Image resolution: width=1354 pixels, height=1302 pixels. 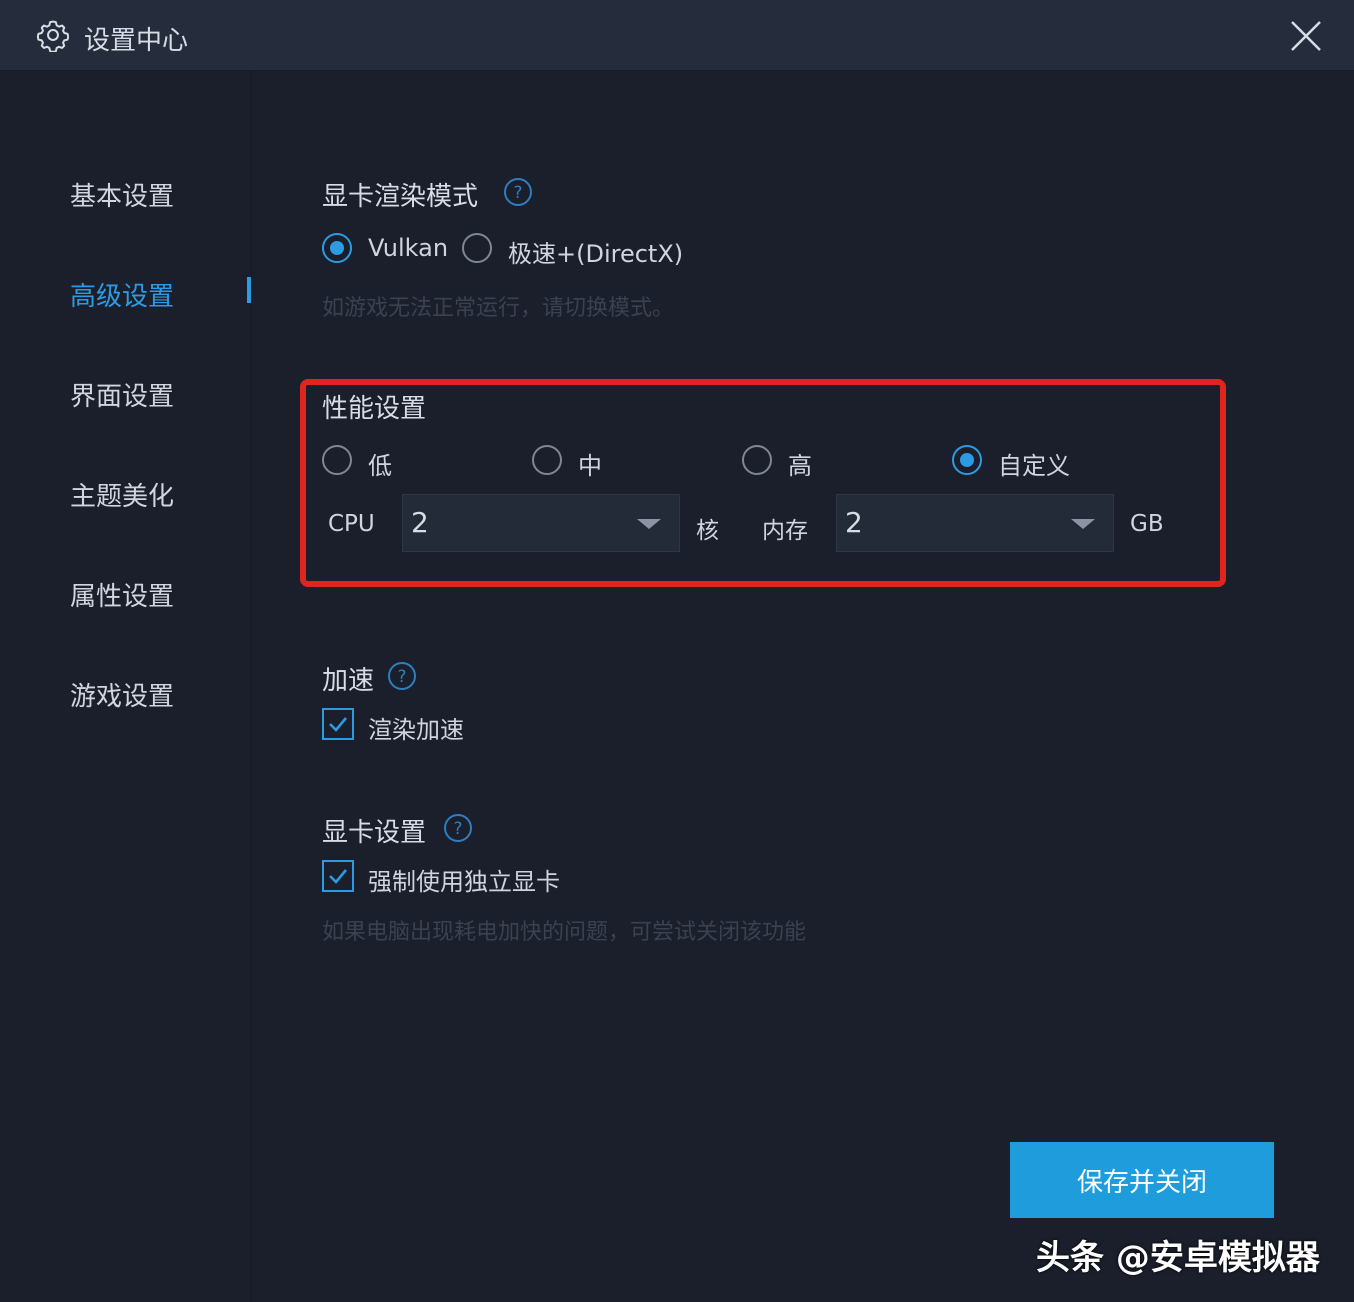 I want to click on radio-medium, so click(x=547, y=460).